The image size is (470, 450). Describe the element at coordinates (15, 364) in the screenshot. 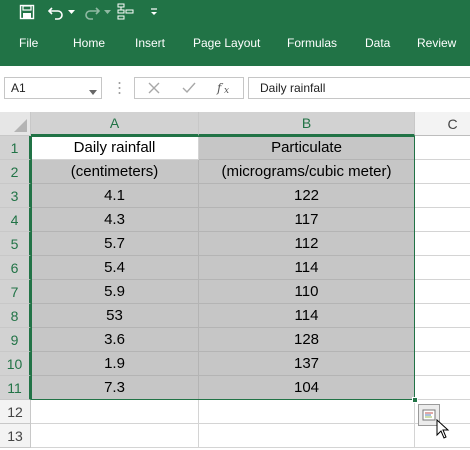

I see `row-header-10: 10` at that location.